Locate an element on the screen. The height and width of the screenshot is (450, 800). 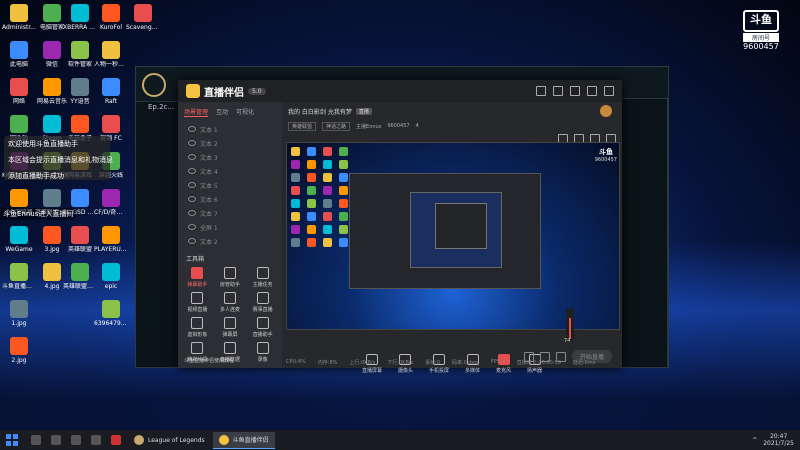
tool-label: 虚拟形象 is located at coordinates (197, 335).